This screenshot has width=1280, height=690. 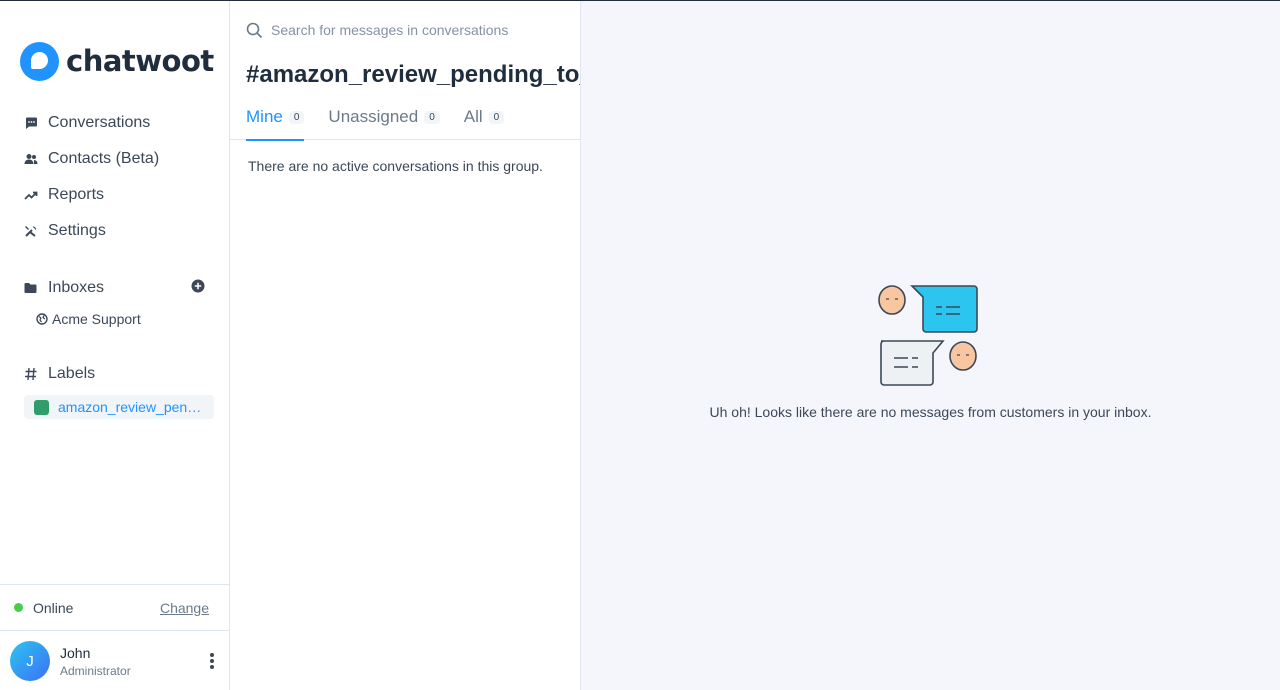 What do you see at coordinates (484, 122) in the screenshot?
I see `tab-all: All 0` at bounding box center [484, 122].